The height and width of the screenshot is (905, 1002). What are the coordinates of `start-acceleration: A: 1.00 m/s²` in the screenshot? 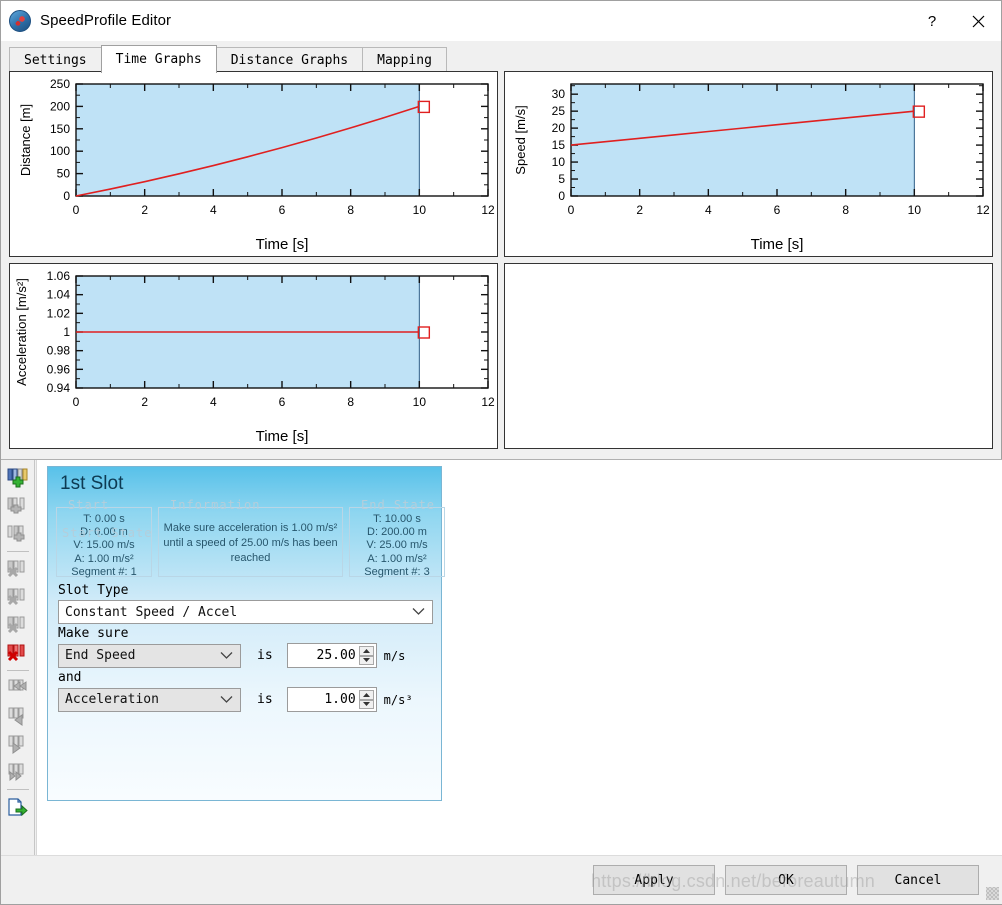 It's located at (104, 558).